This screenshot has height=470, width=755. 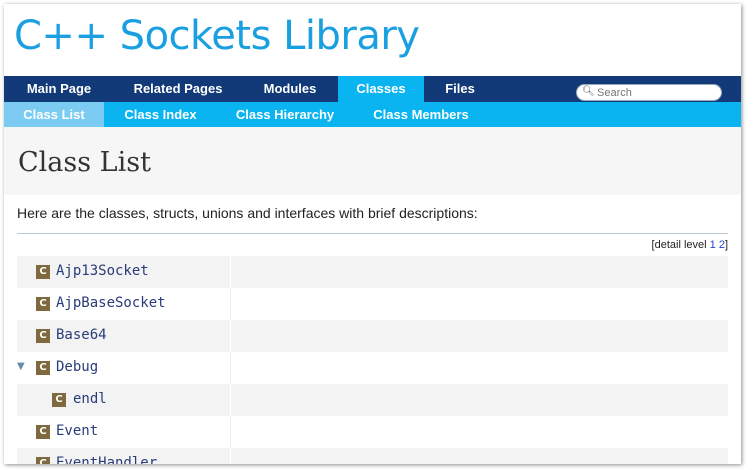 I want to click on table-row: C Base64, so click(x=372, y=336).